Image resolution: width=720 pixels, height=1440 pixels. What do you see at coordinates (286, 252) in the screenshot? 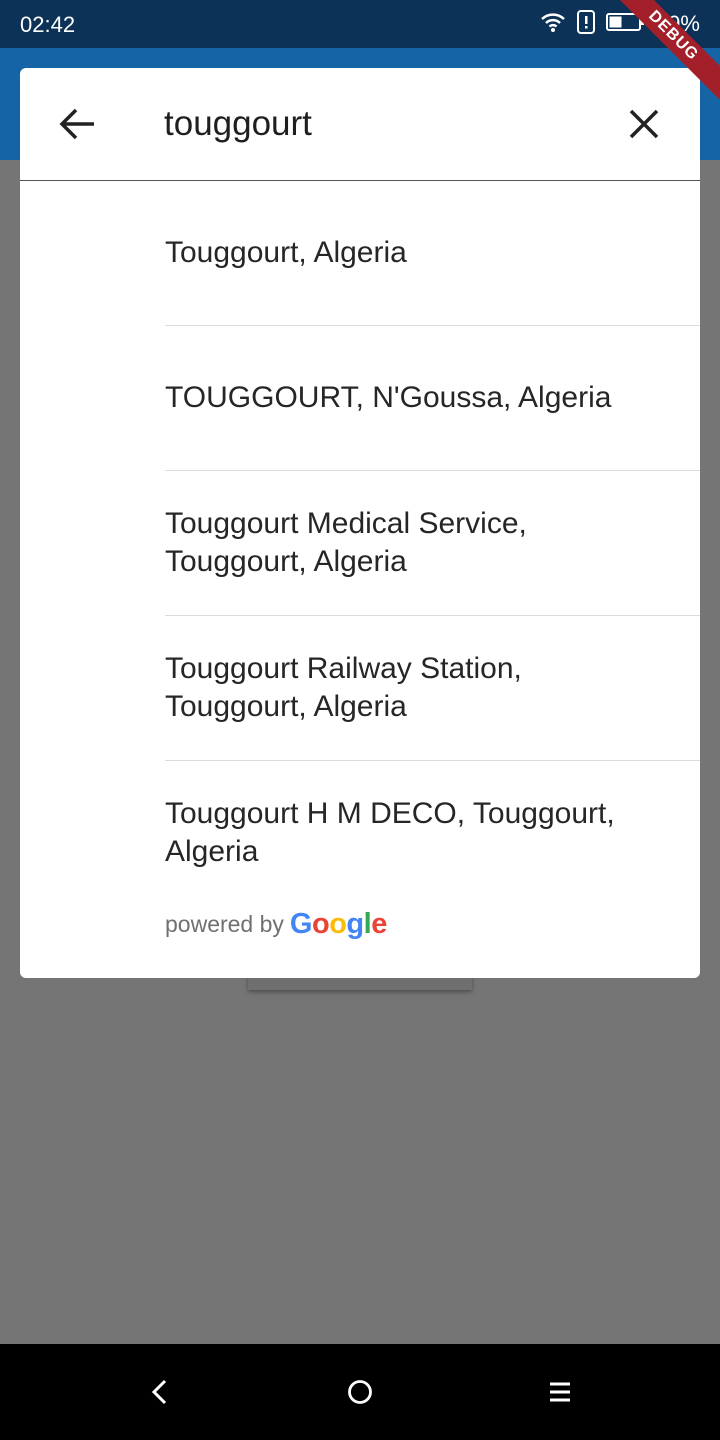
I see `result-label: Touggourt, Algeria` at bounding box center [286, 252].